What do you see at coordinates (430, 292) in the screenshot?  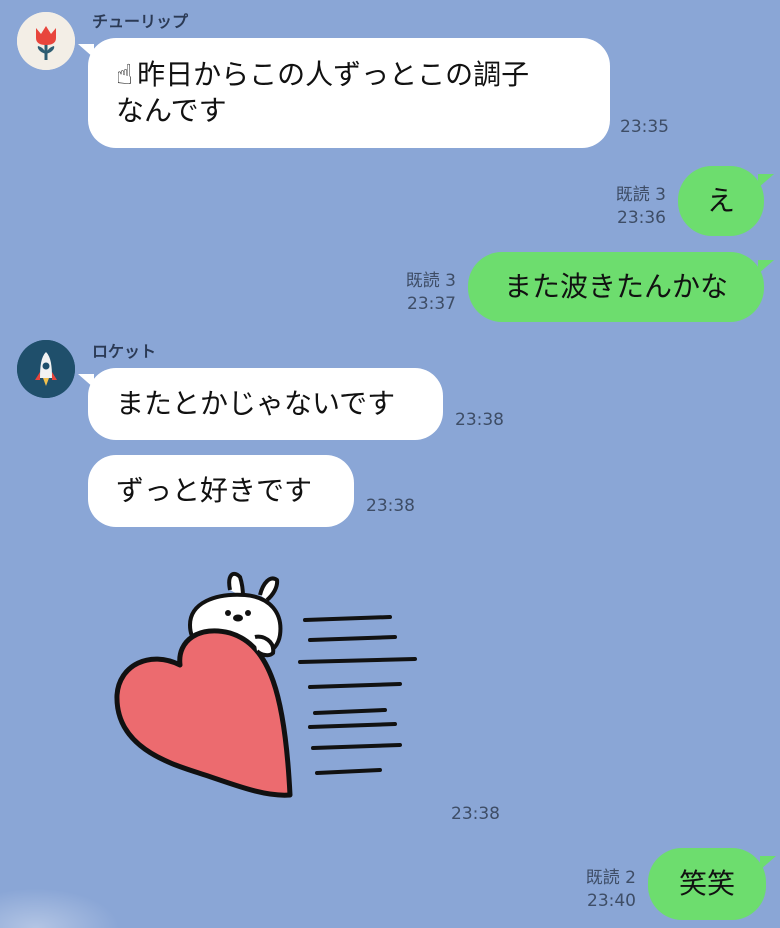 I see `read-receipt: 既読 3 23:37` at bounding box center [430, 292].